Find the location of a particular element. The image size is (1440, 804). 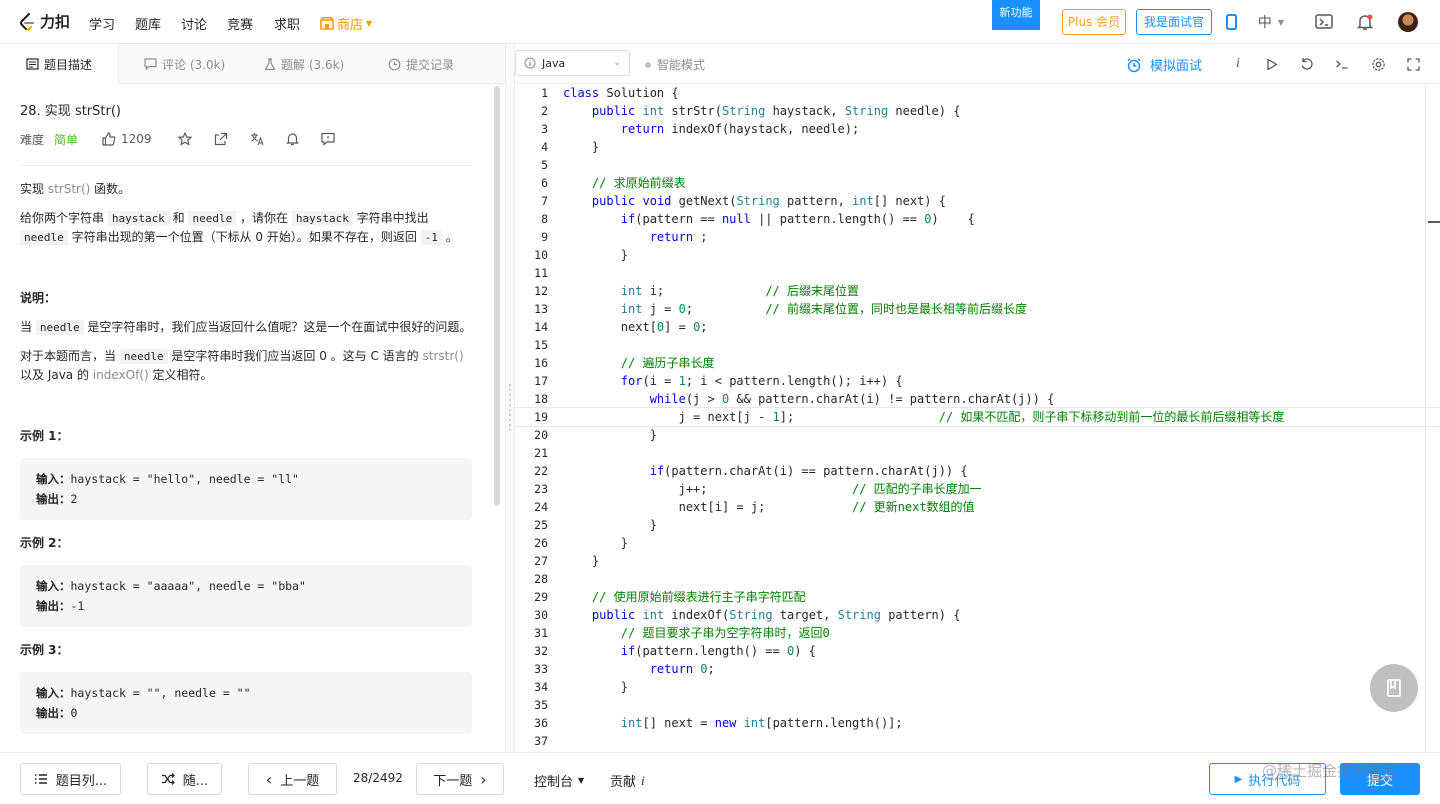

code-text: return 0; is located at coordinates (639, 669).